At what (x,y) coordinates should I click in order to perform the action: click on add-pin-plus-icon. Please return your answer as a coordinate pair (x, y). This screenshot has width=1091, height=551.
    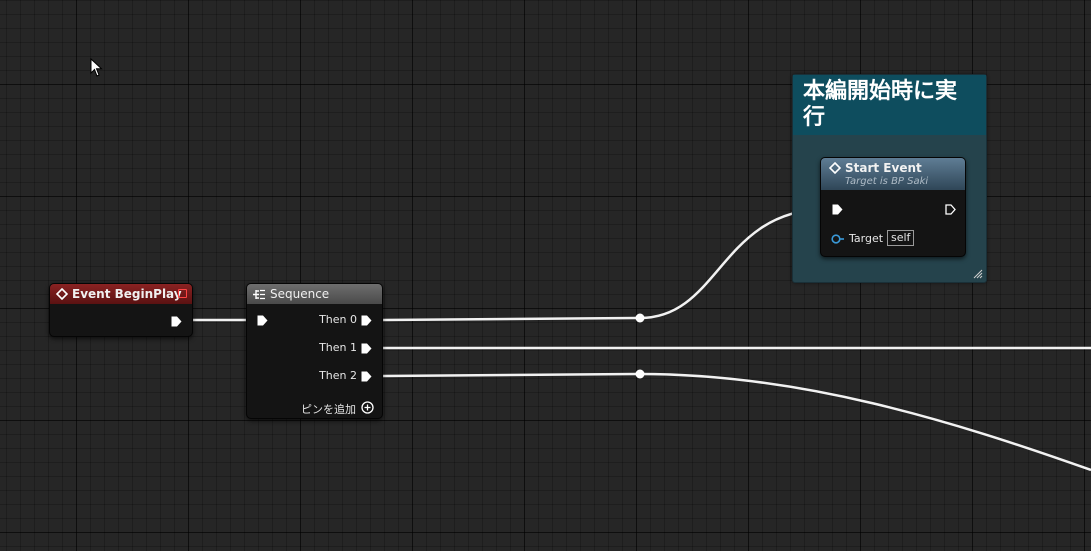
    Looking at the image, I should click on (367, 407).